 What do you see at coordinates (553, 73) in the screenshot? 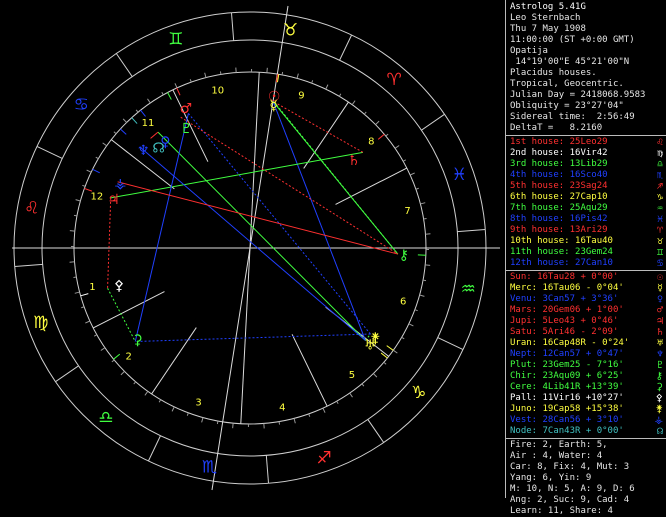
I see `header-line: Placidus houses.` at bounding box center [553, 73].